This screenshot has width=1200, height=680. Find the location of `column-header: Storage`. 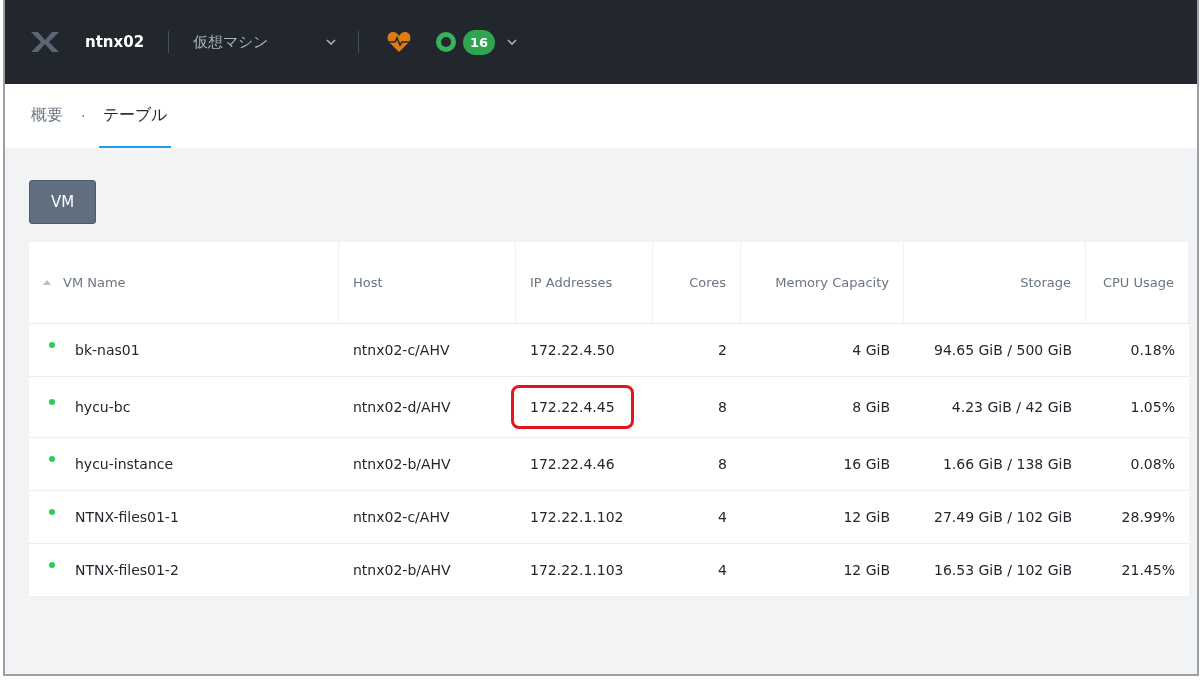

column-header: Storage is located at coordinates (995, 282).